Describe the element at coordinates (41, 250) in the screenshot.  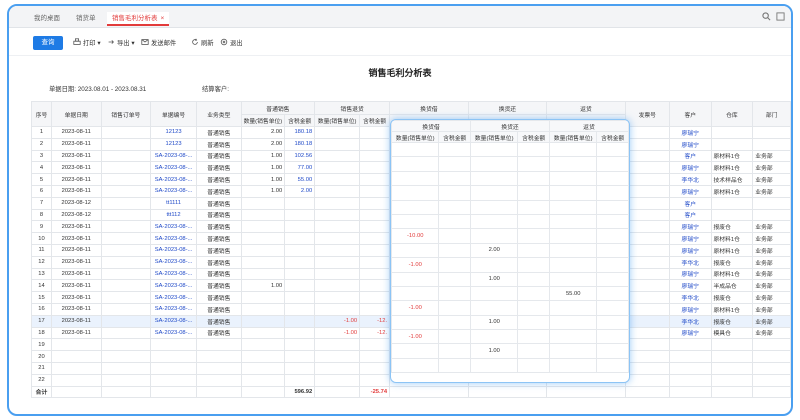
I see `cell-seq: 11` at that location.